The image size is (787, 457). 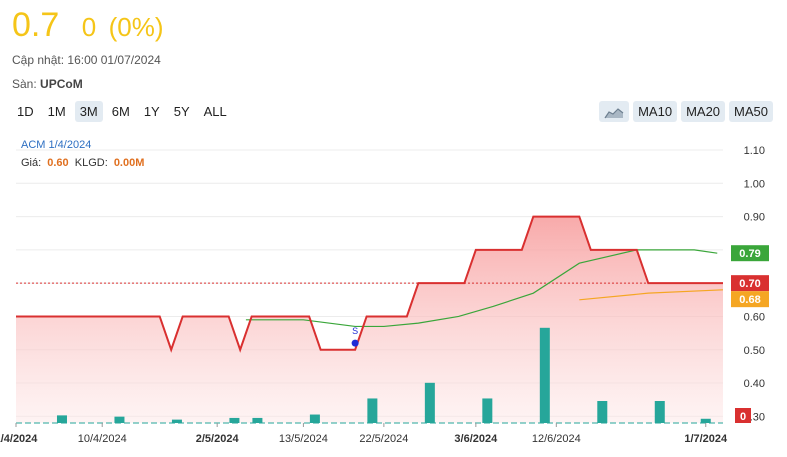 I want to click on volume-value-label: 0, so click(x=743, y=415).